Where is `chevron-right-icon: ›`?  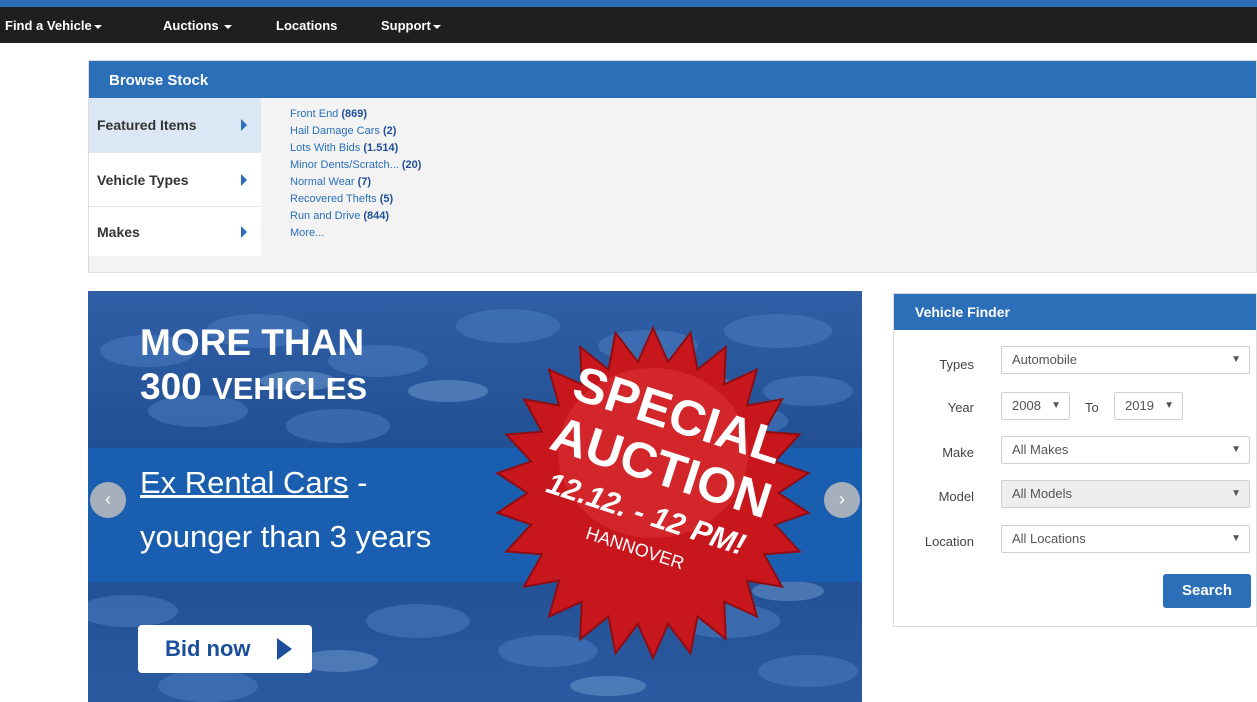
chevron-right-icon: › is located at coordinates (842, 499).